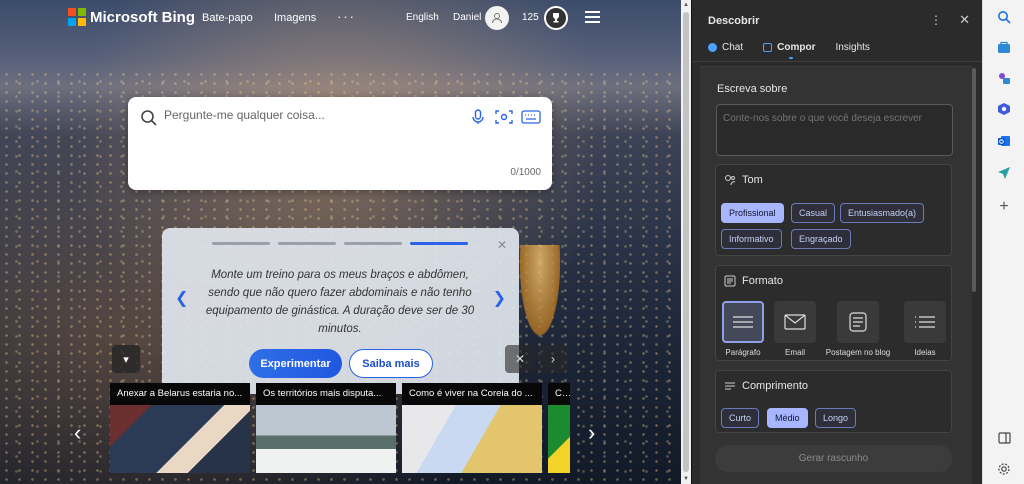 The width and height of the screenshot is (1024, 484). Describe the element at coordinates (740, 418) in the screenshot. I see `length-option-curto: Curto` at that location.